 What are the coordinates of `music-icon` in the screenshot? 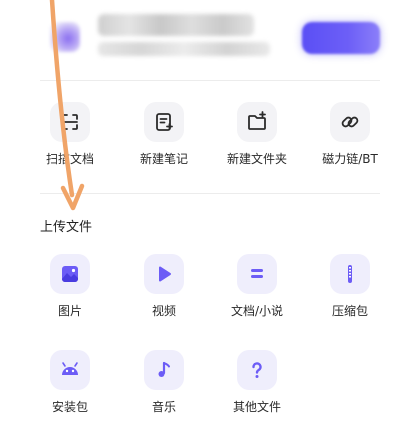 It's located at (164, 370).